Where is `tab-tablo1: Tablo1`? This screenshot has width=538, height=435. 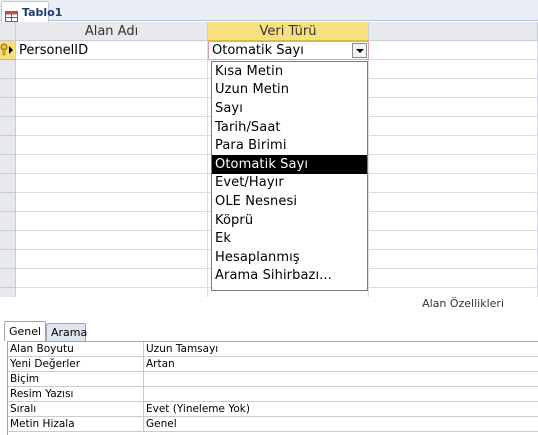 tab-tablo1: Tablo1 is located at coordinates (31, 11).